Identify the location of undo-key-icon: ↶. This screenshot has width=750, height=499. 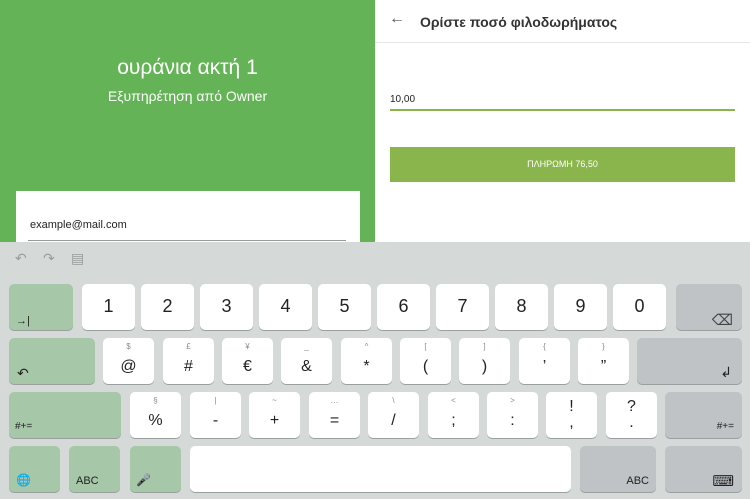
(23, 373).